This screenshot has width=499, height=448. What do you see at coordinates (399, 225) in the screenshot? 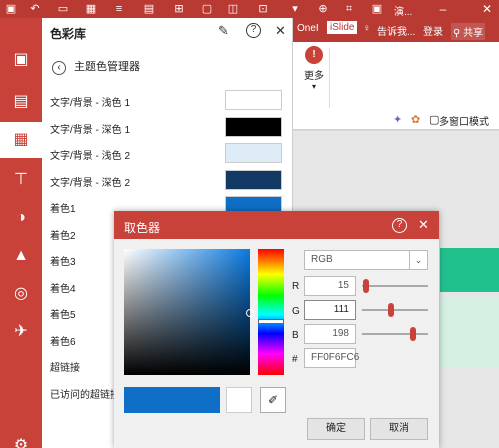
I see `dialog-help-icon: ?` at bounding box center [399, 225].